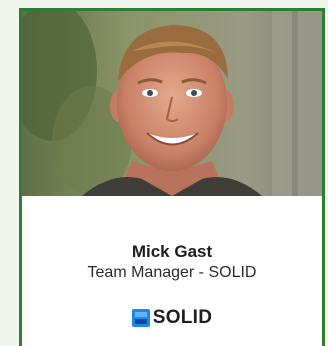 The height and width of the screenshot is (346, 328). What do you see at coordinates (182, 317) in the screenshot?
I see `company-logo-text: SOLID` at bounding box center [182, 317].